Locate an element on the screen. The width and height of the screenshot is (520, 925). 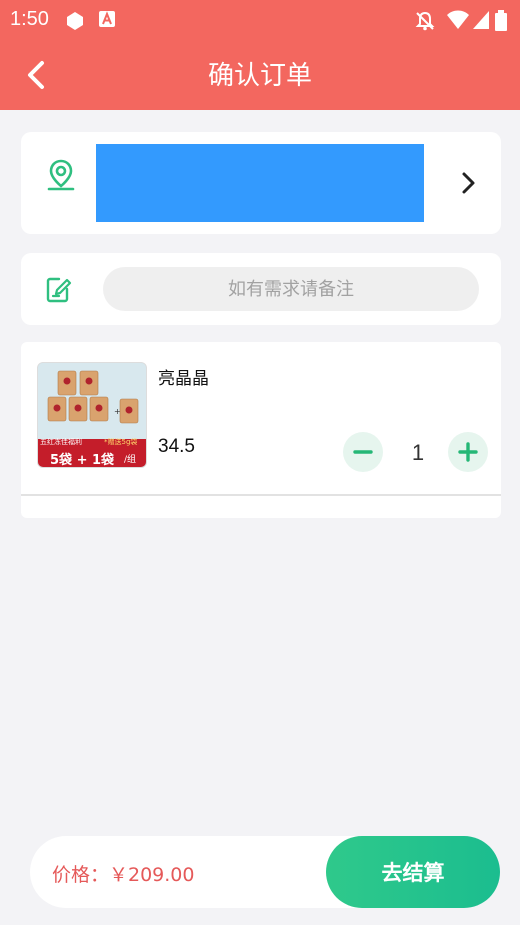
status-bar: 1:50 is located at coordinates (260, 20).